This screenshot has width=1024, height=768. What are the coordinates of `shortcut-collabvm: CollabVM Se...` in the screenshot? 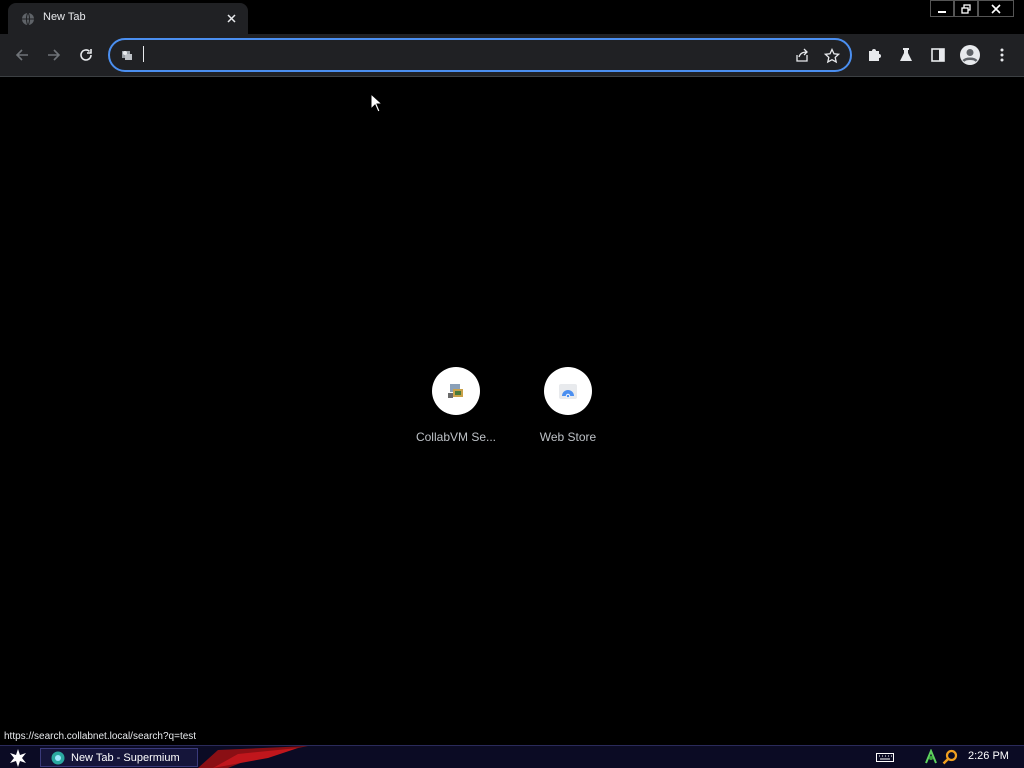 It's located at (456, 260).